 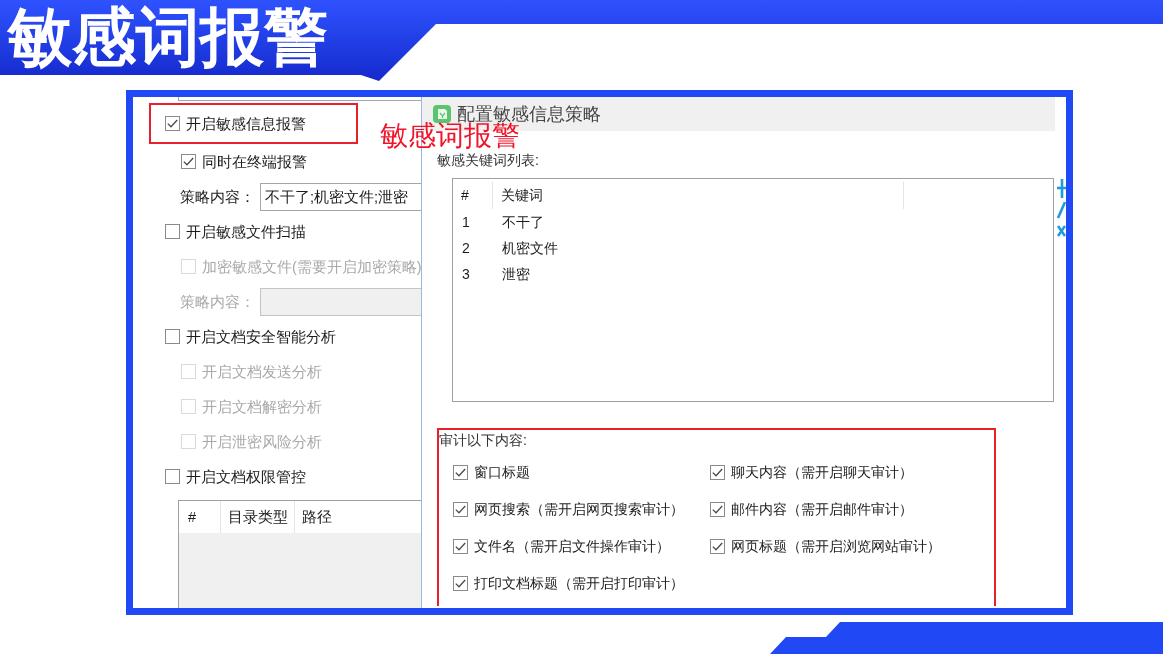 I want to click on column-header: 路径, so click(x=313, y=517).